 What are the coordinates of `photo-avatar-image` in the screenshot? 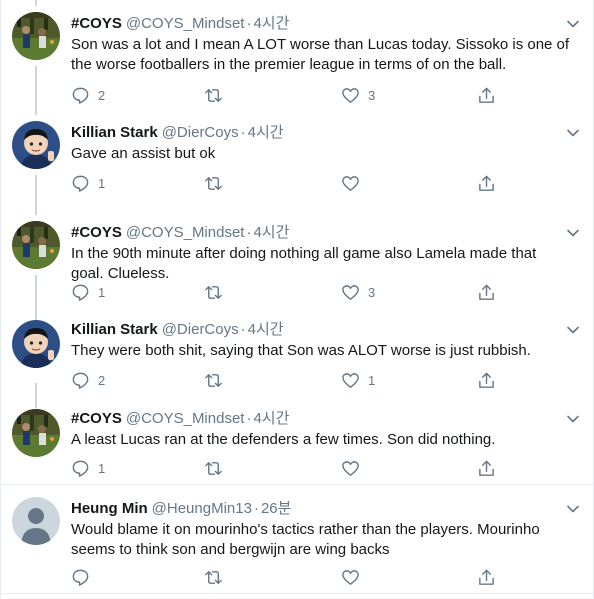 It's located at (36, 245).